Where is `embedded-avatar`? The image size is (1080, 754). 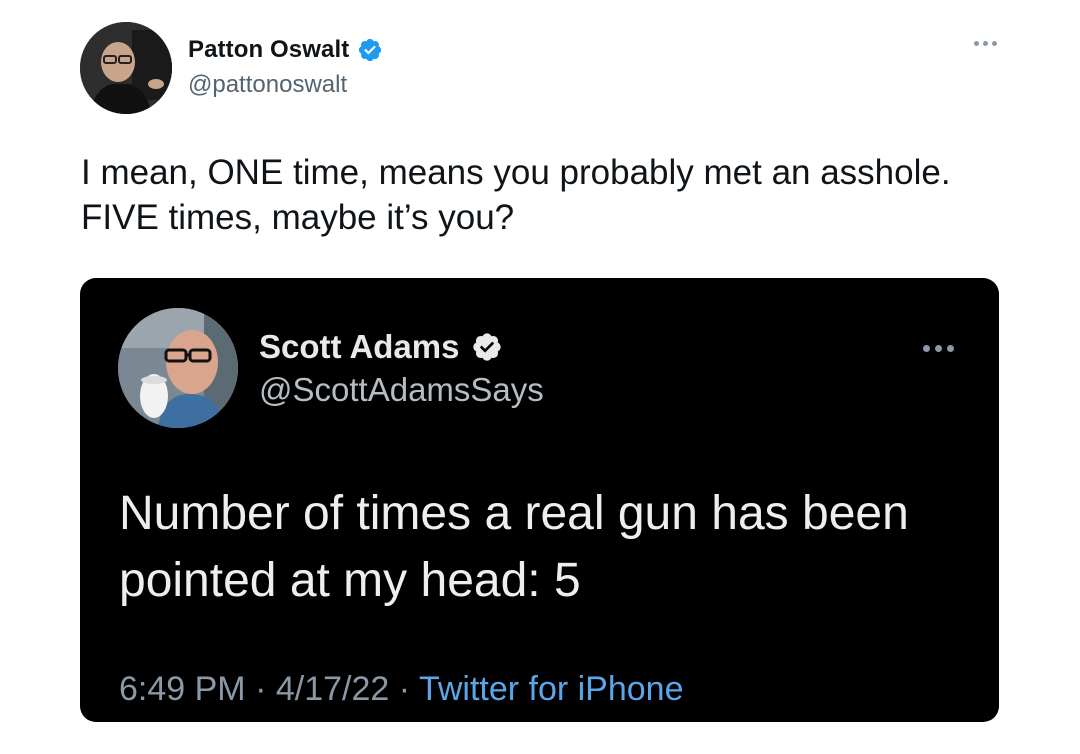
embedded-avatar is located at coordinates (178, 368).